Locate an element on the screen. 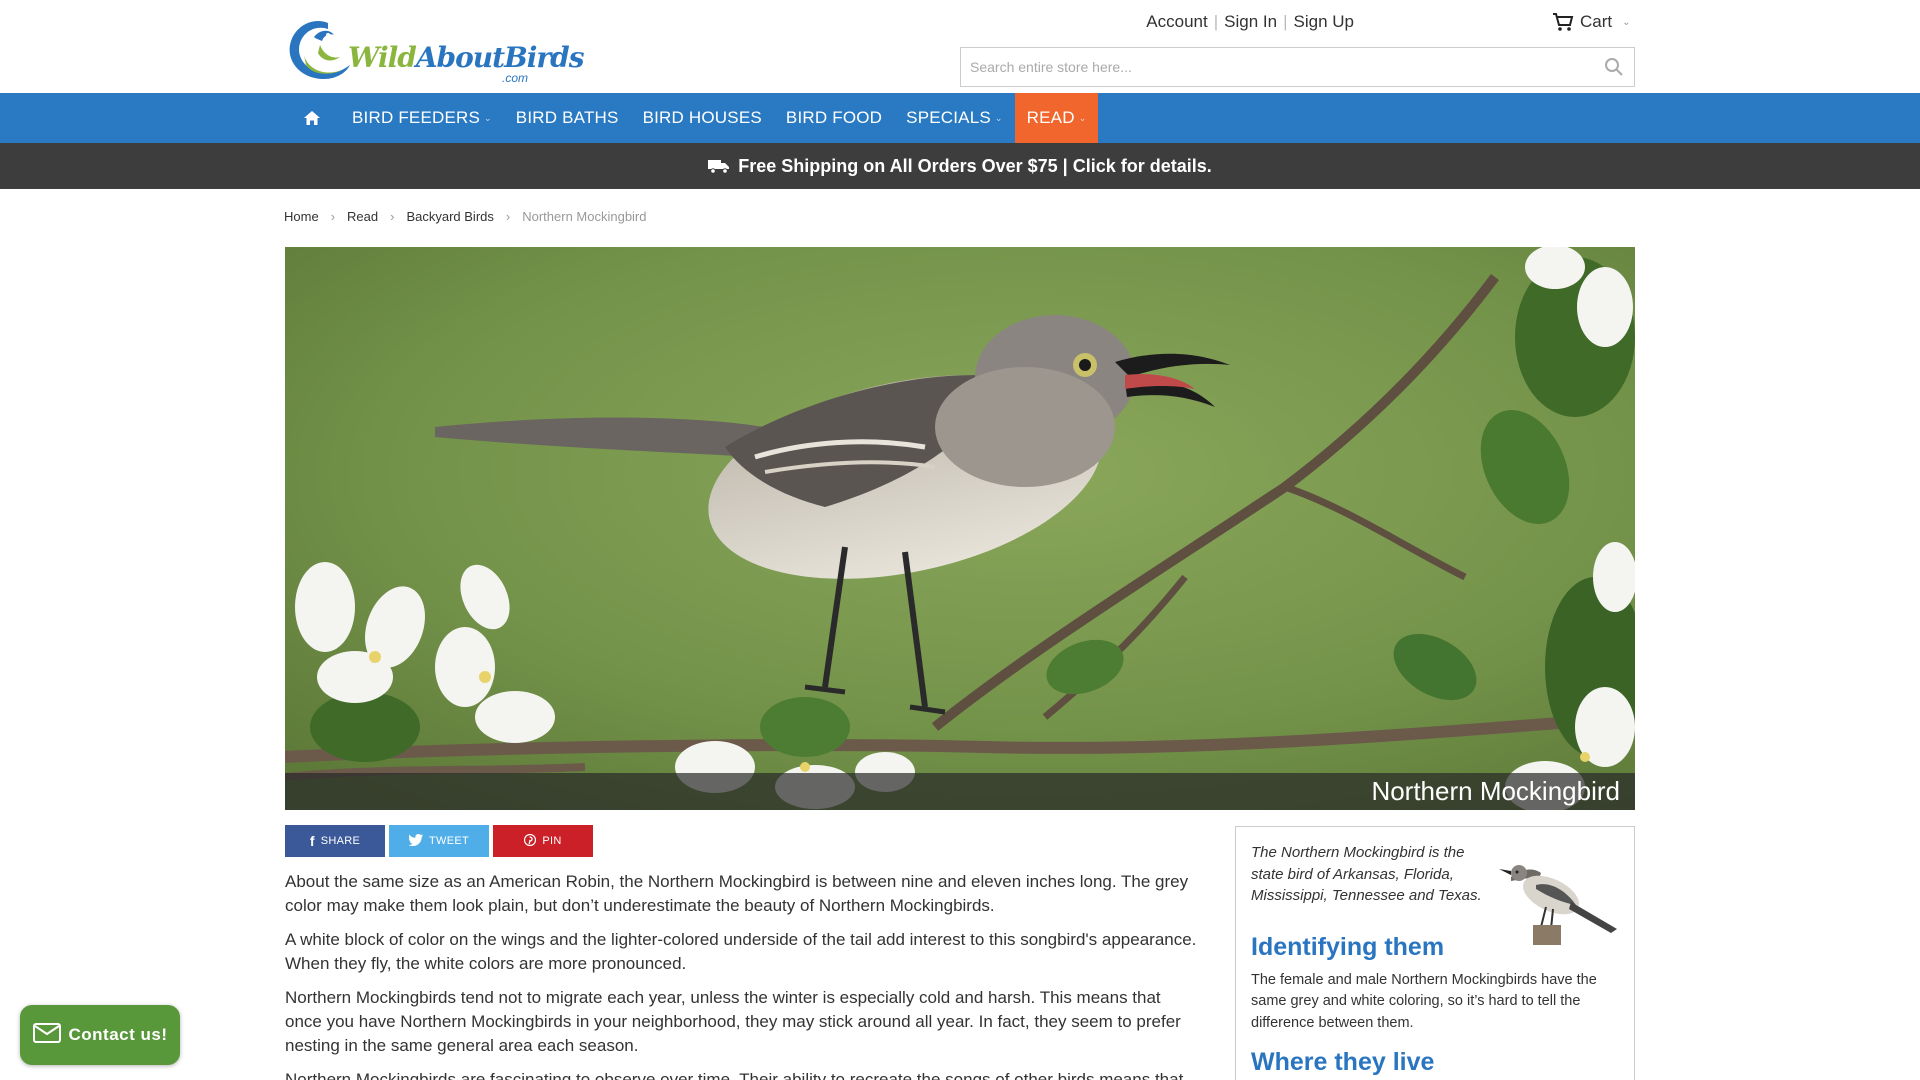  site-logo: WildAboutBirds .com is located at coordinates (434, 51).